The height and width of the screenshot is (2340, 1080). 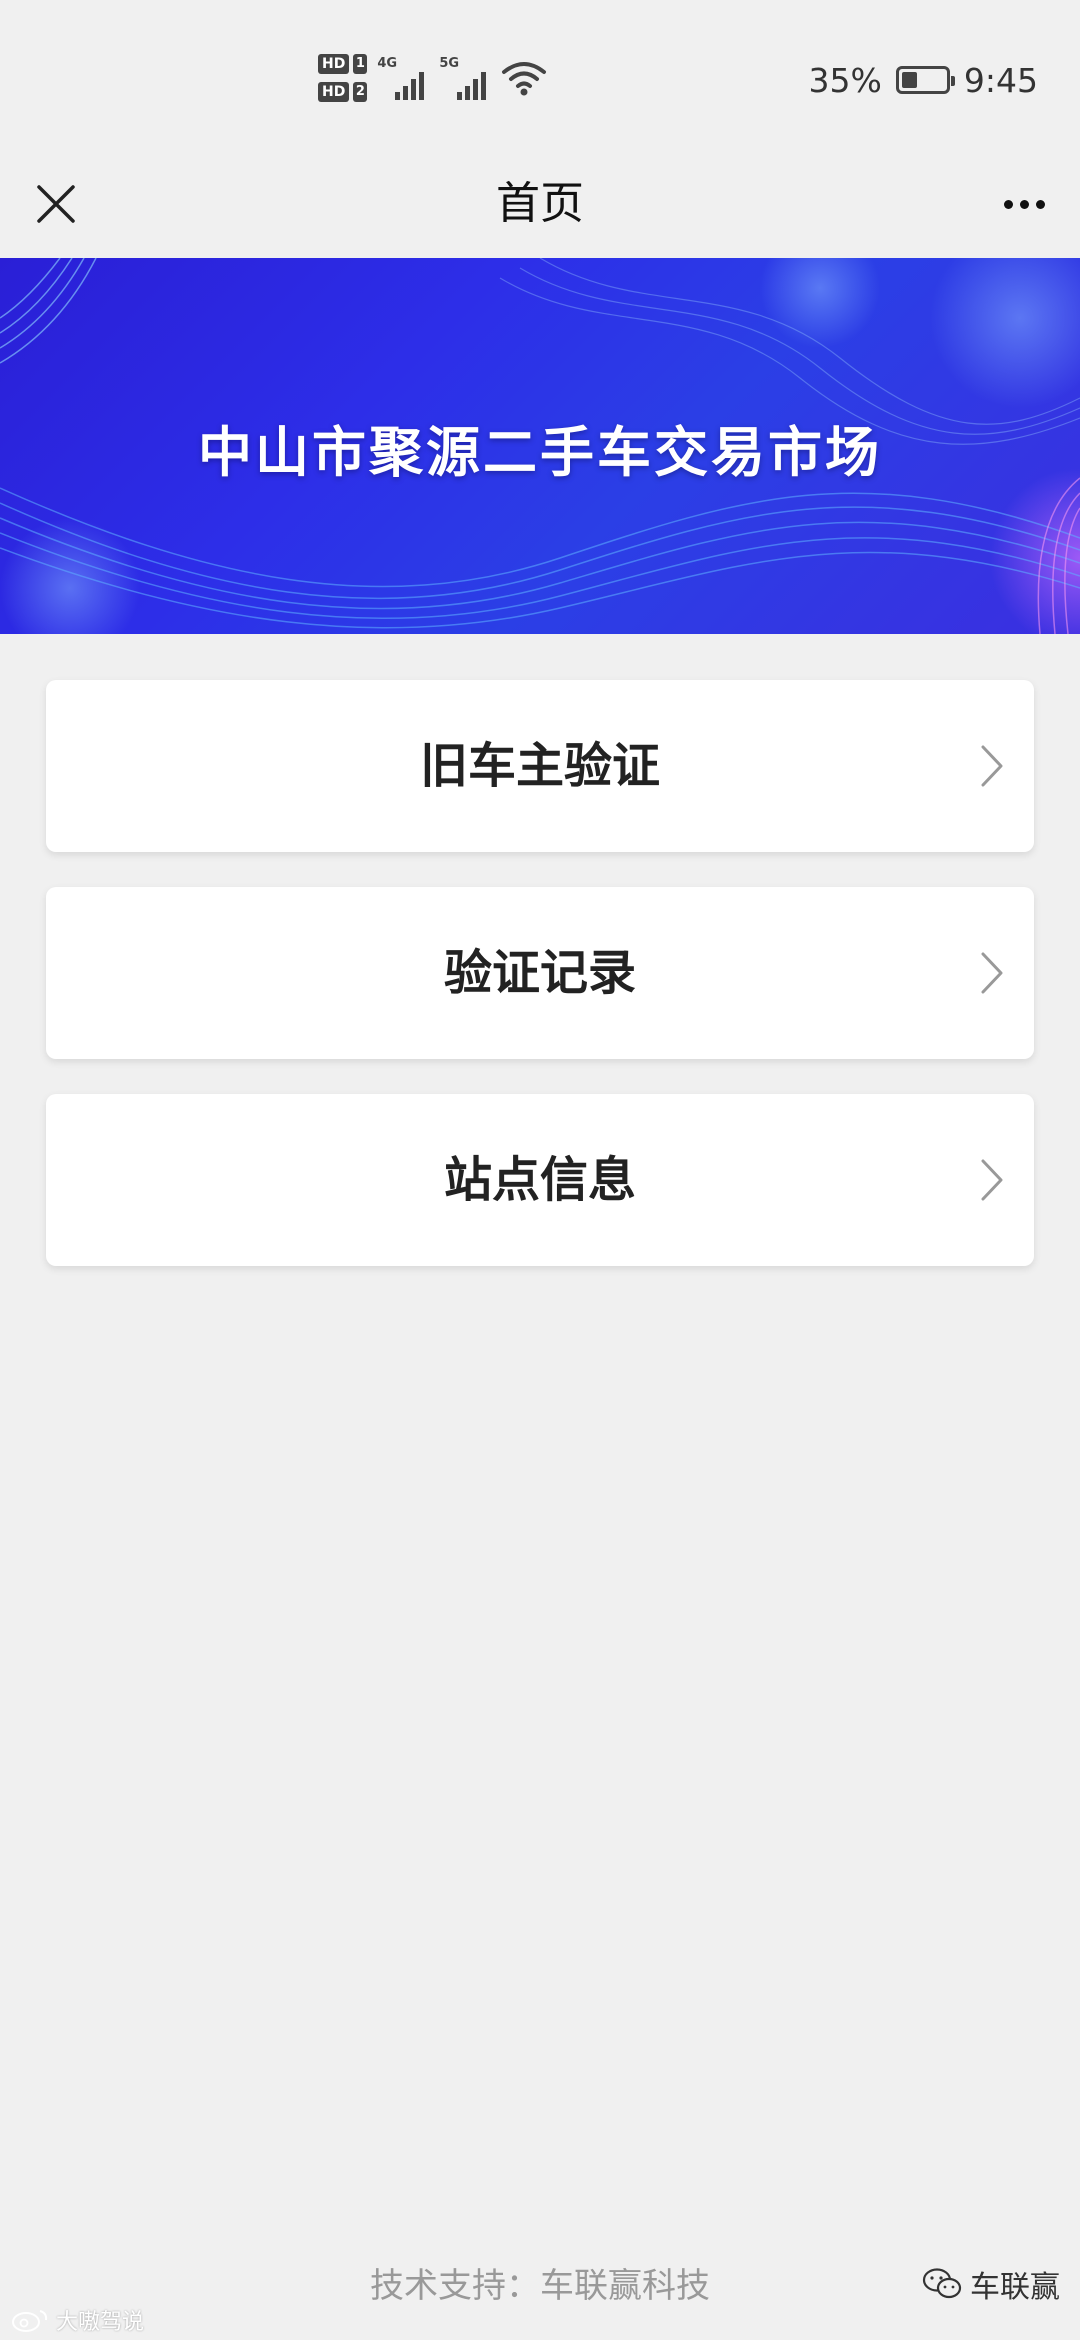 What do you see at coordinates (1015, 2287) in the screenshot?
I see `wechat-account-name: 车联赢` at bounding box center [1015, 2287].